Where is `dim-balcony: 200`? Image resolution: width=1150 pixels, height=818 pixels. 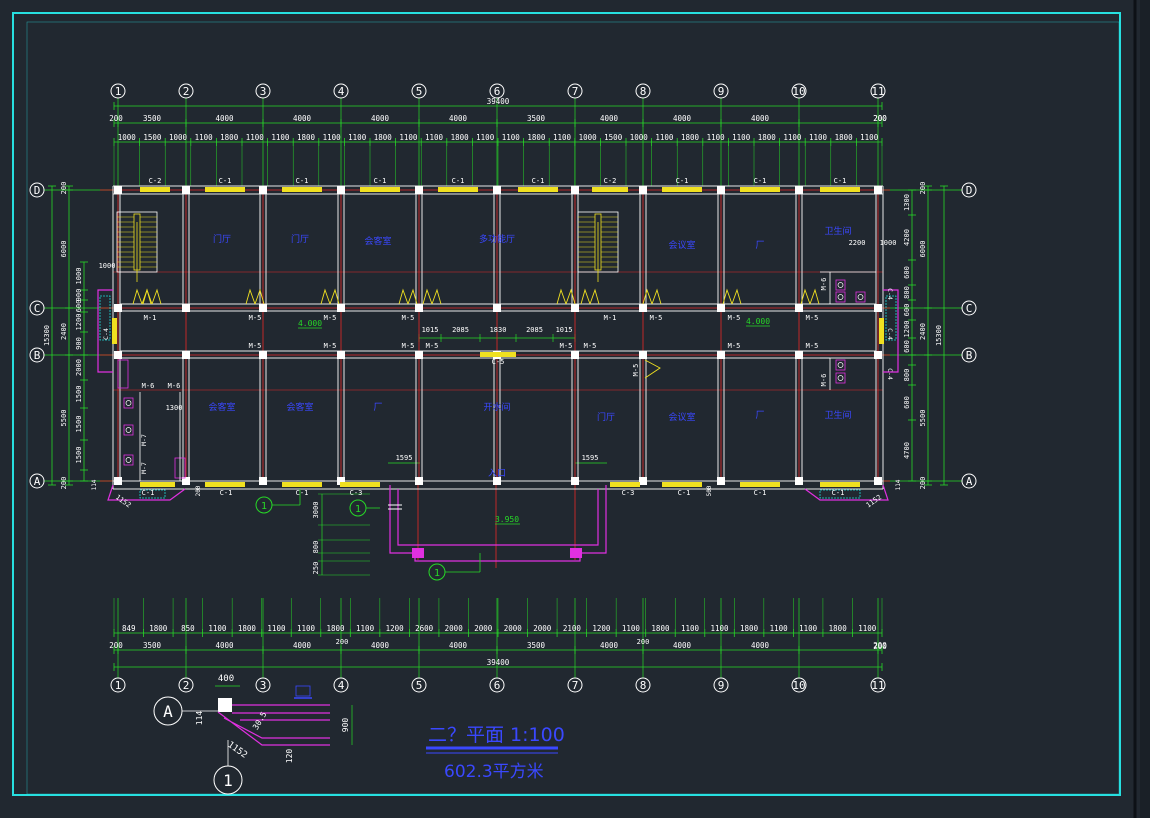
dim-balcony: 200 is located at coordinates (198, 490).